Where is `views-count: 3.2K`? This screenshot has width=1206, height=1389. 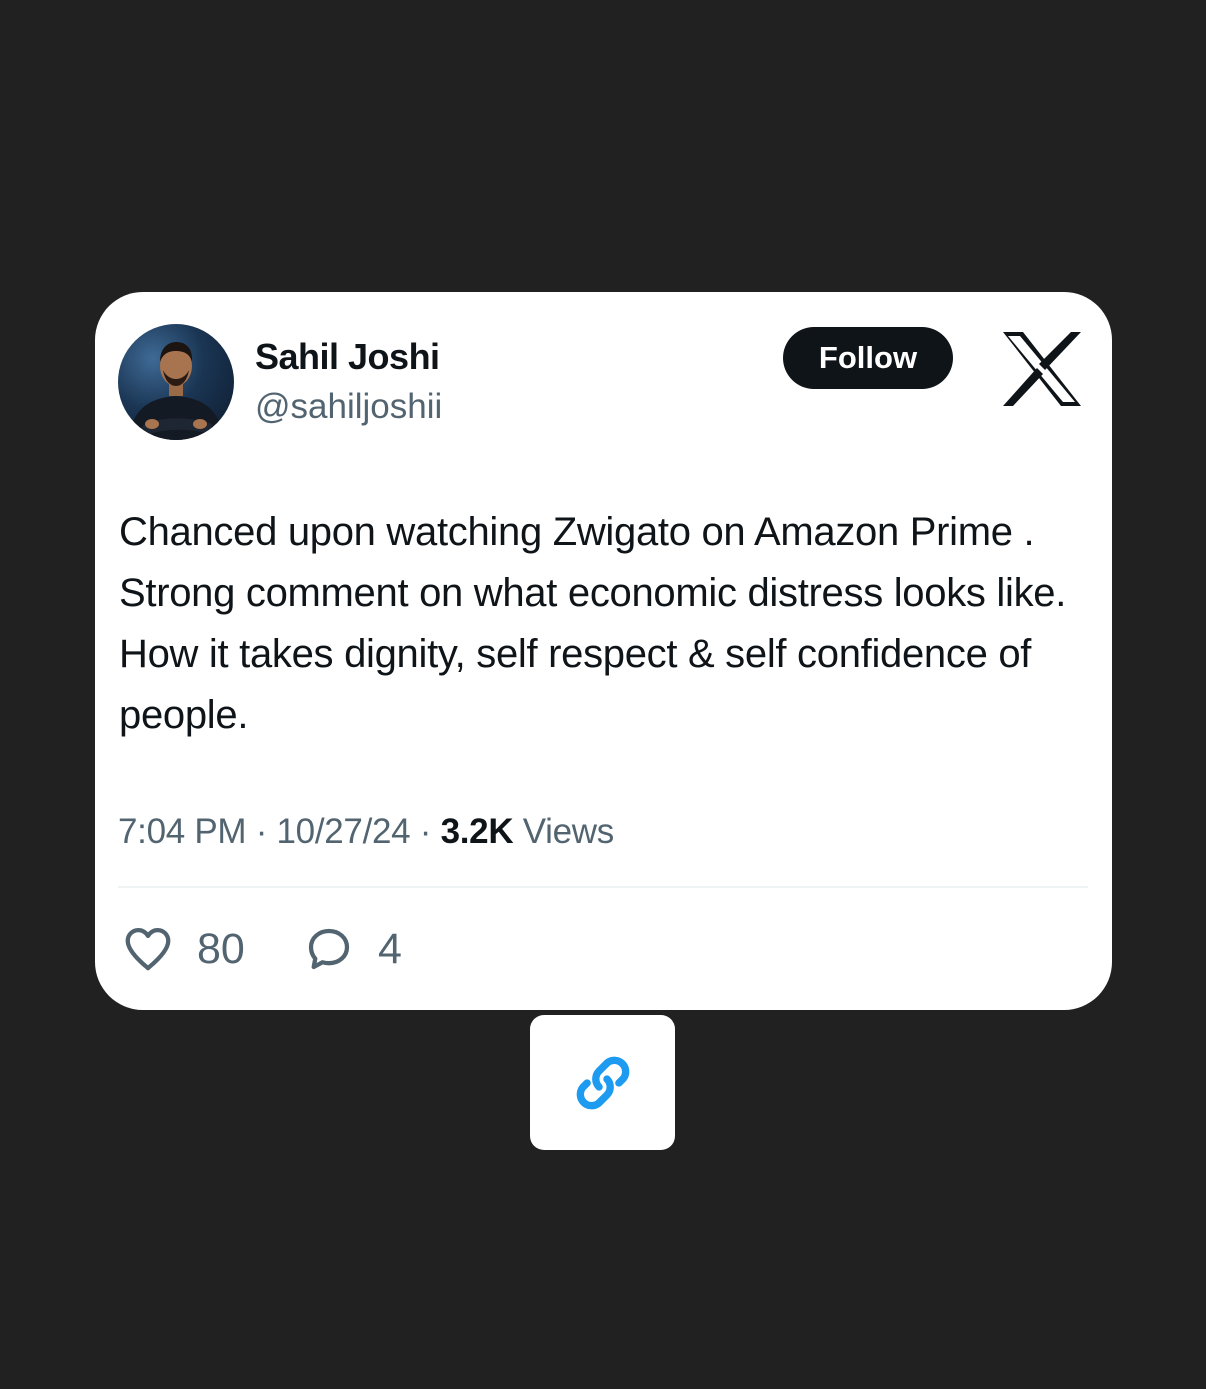
views-count: 3.2K is located at coordinates (477, 831).